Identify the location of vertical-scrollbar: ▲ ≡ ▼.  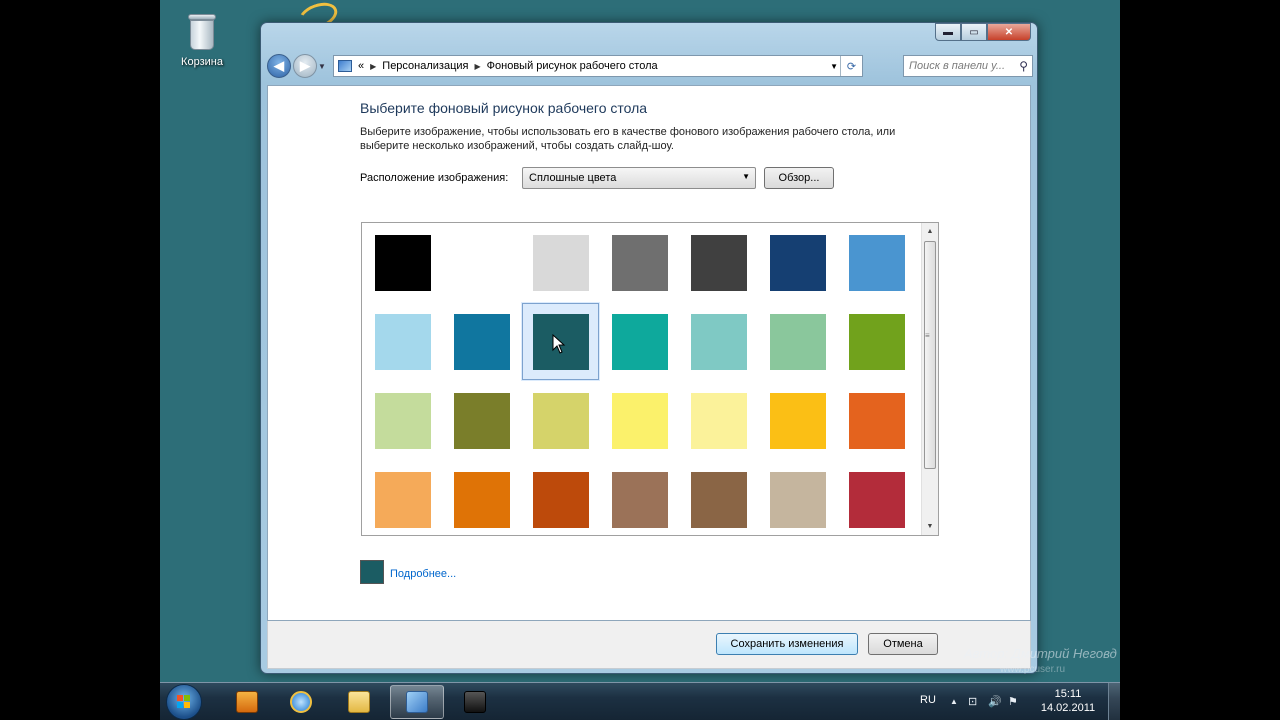
(929, 379).